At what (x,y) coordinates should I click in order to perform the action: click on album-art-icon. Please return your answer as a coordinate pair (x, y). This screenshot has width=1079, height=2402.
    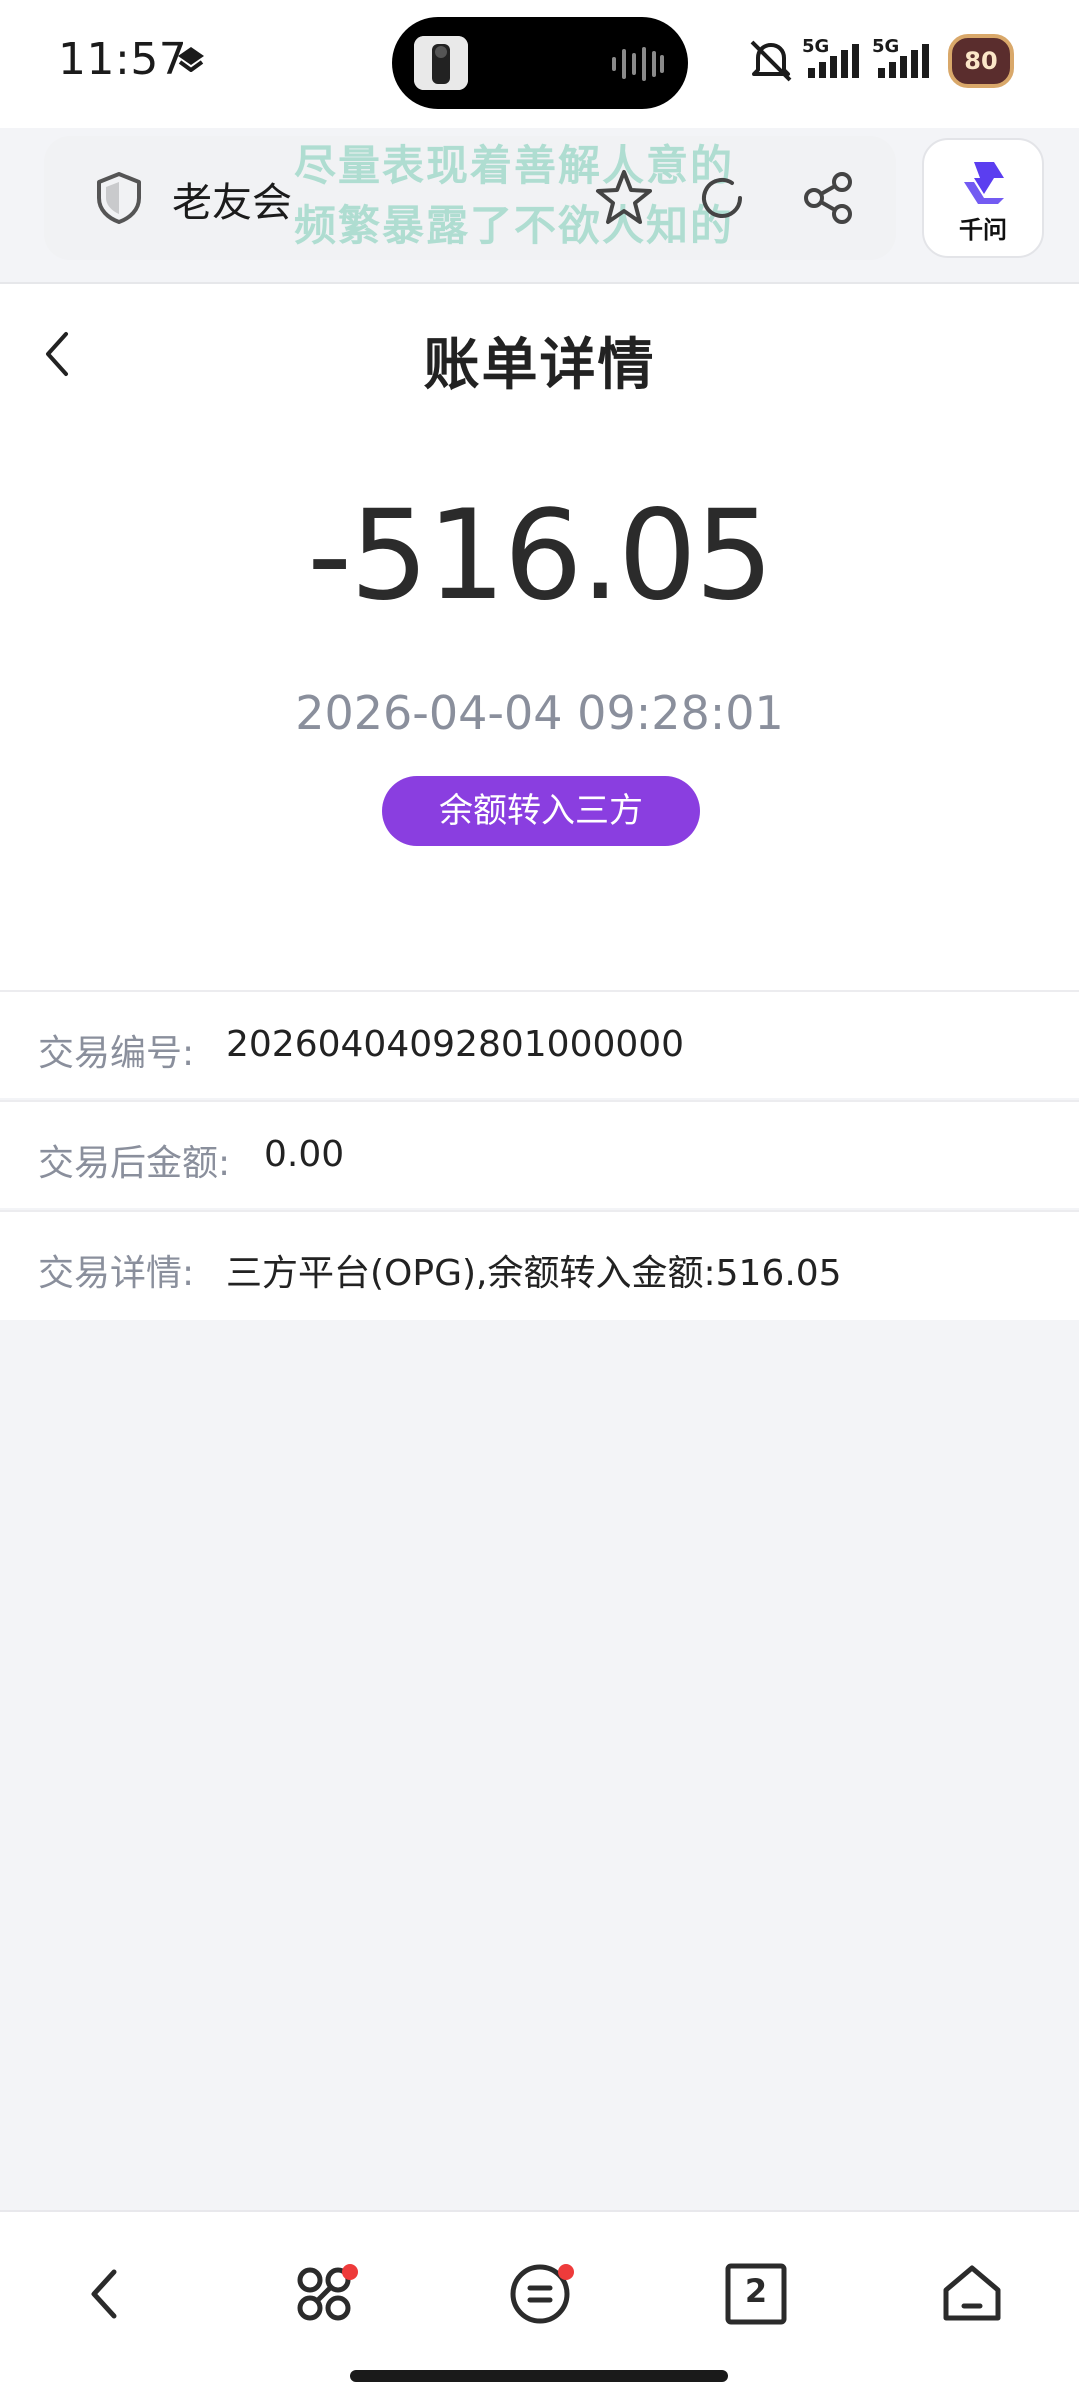
    Looking at the image, I should click on (441, 63).